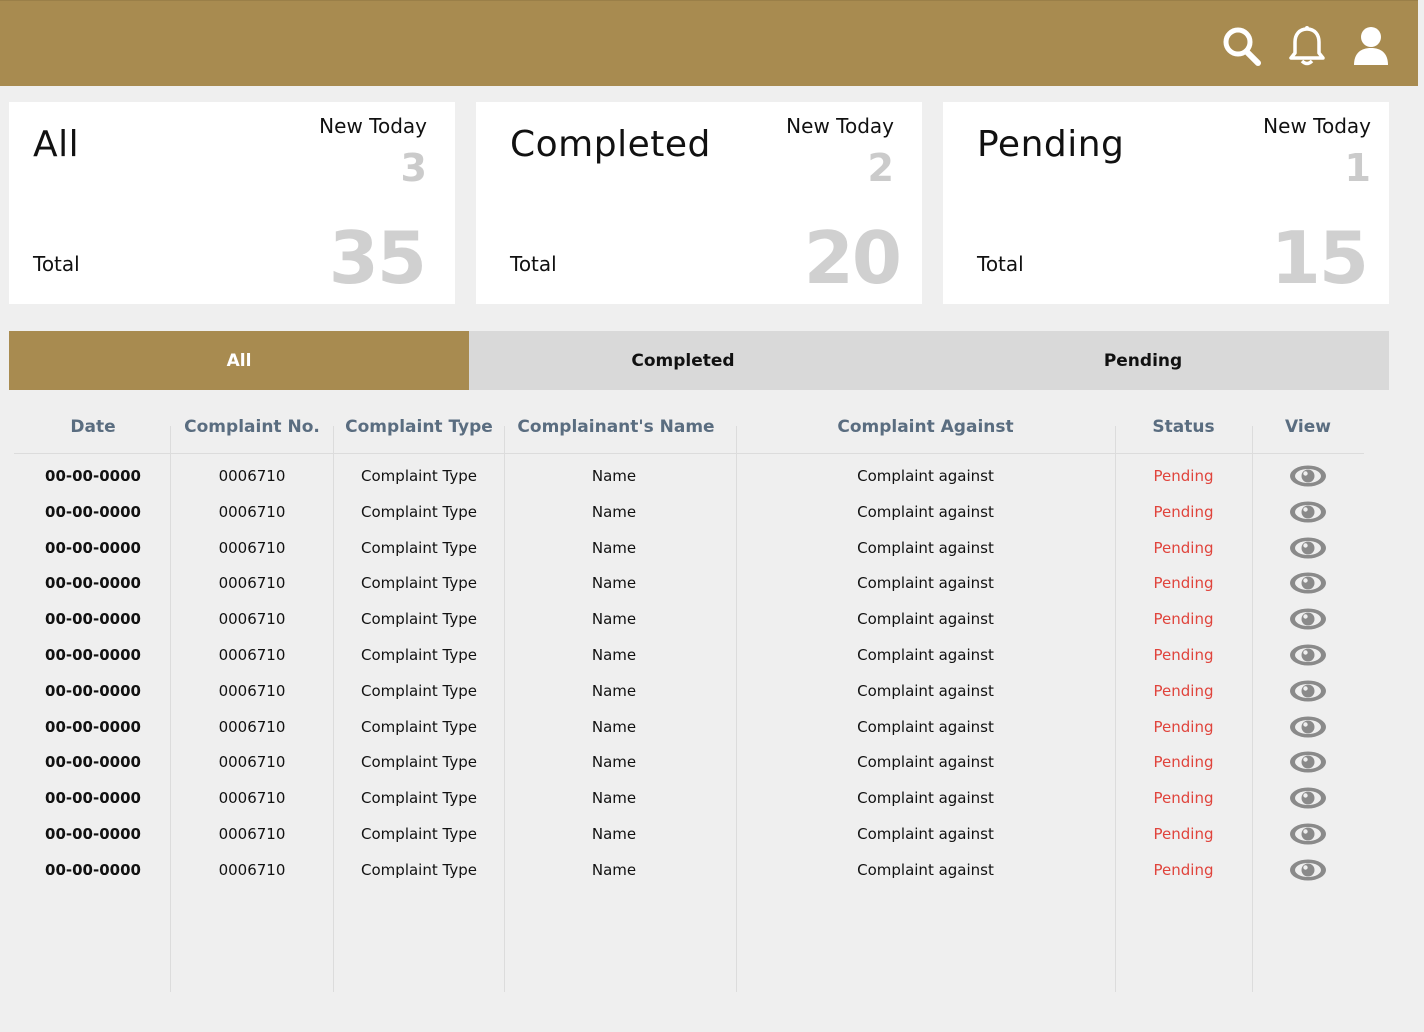 The width and height of the screenshot is (1424, 1032). Describe the element at coordinates (239, 360) in the screenshot. I see `tab-all: All` at that location.